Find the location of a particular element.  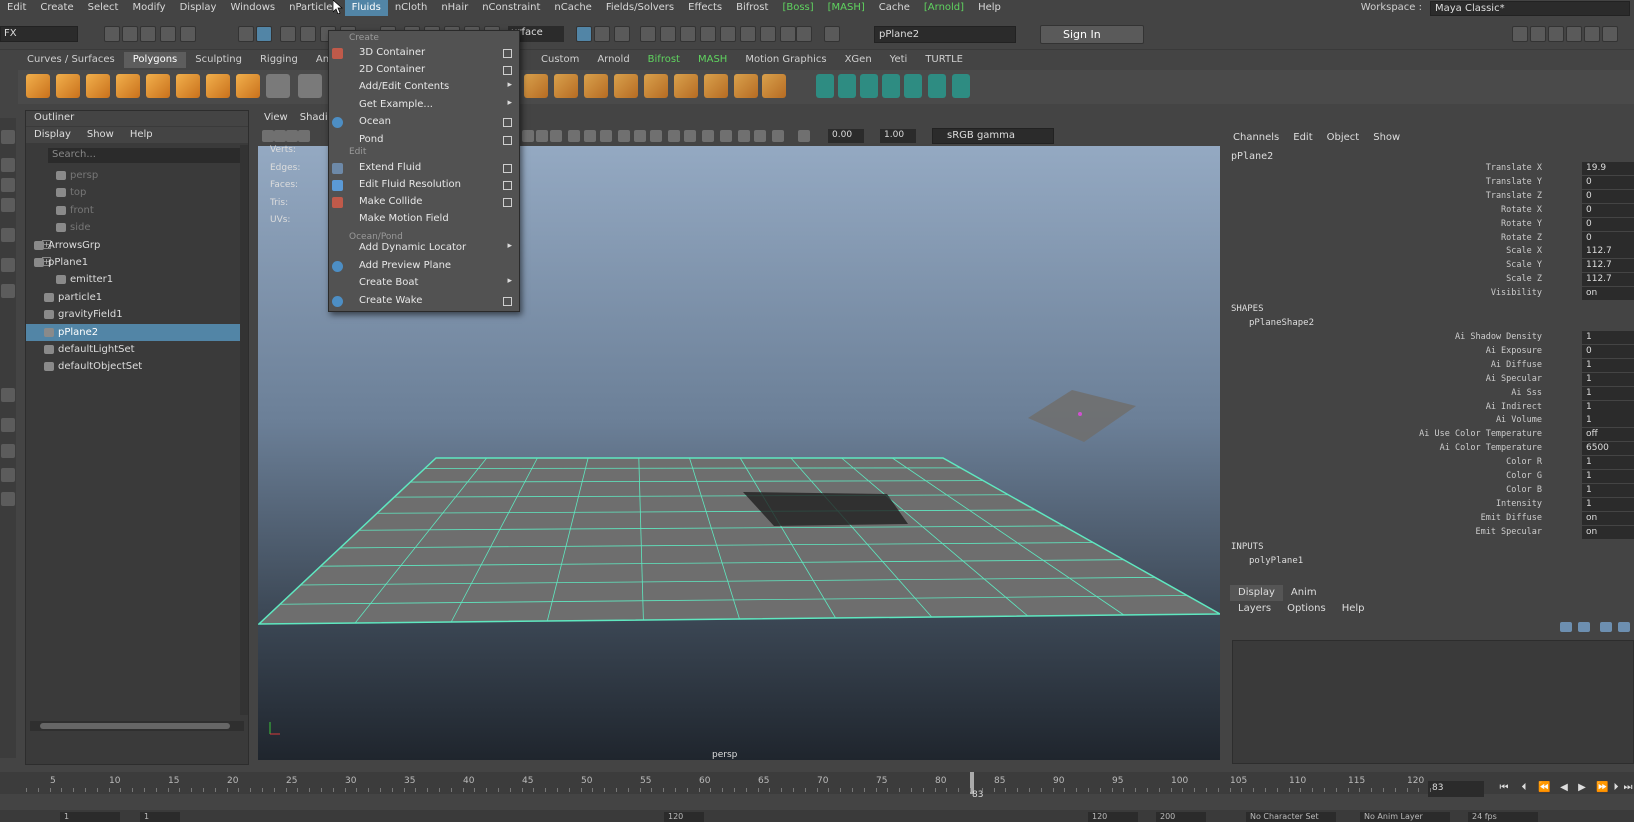

menu-ncloth: nCloth is located at coordinates (411, 8).